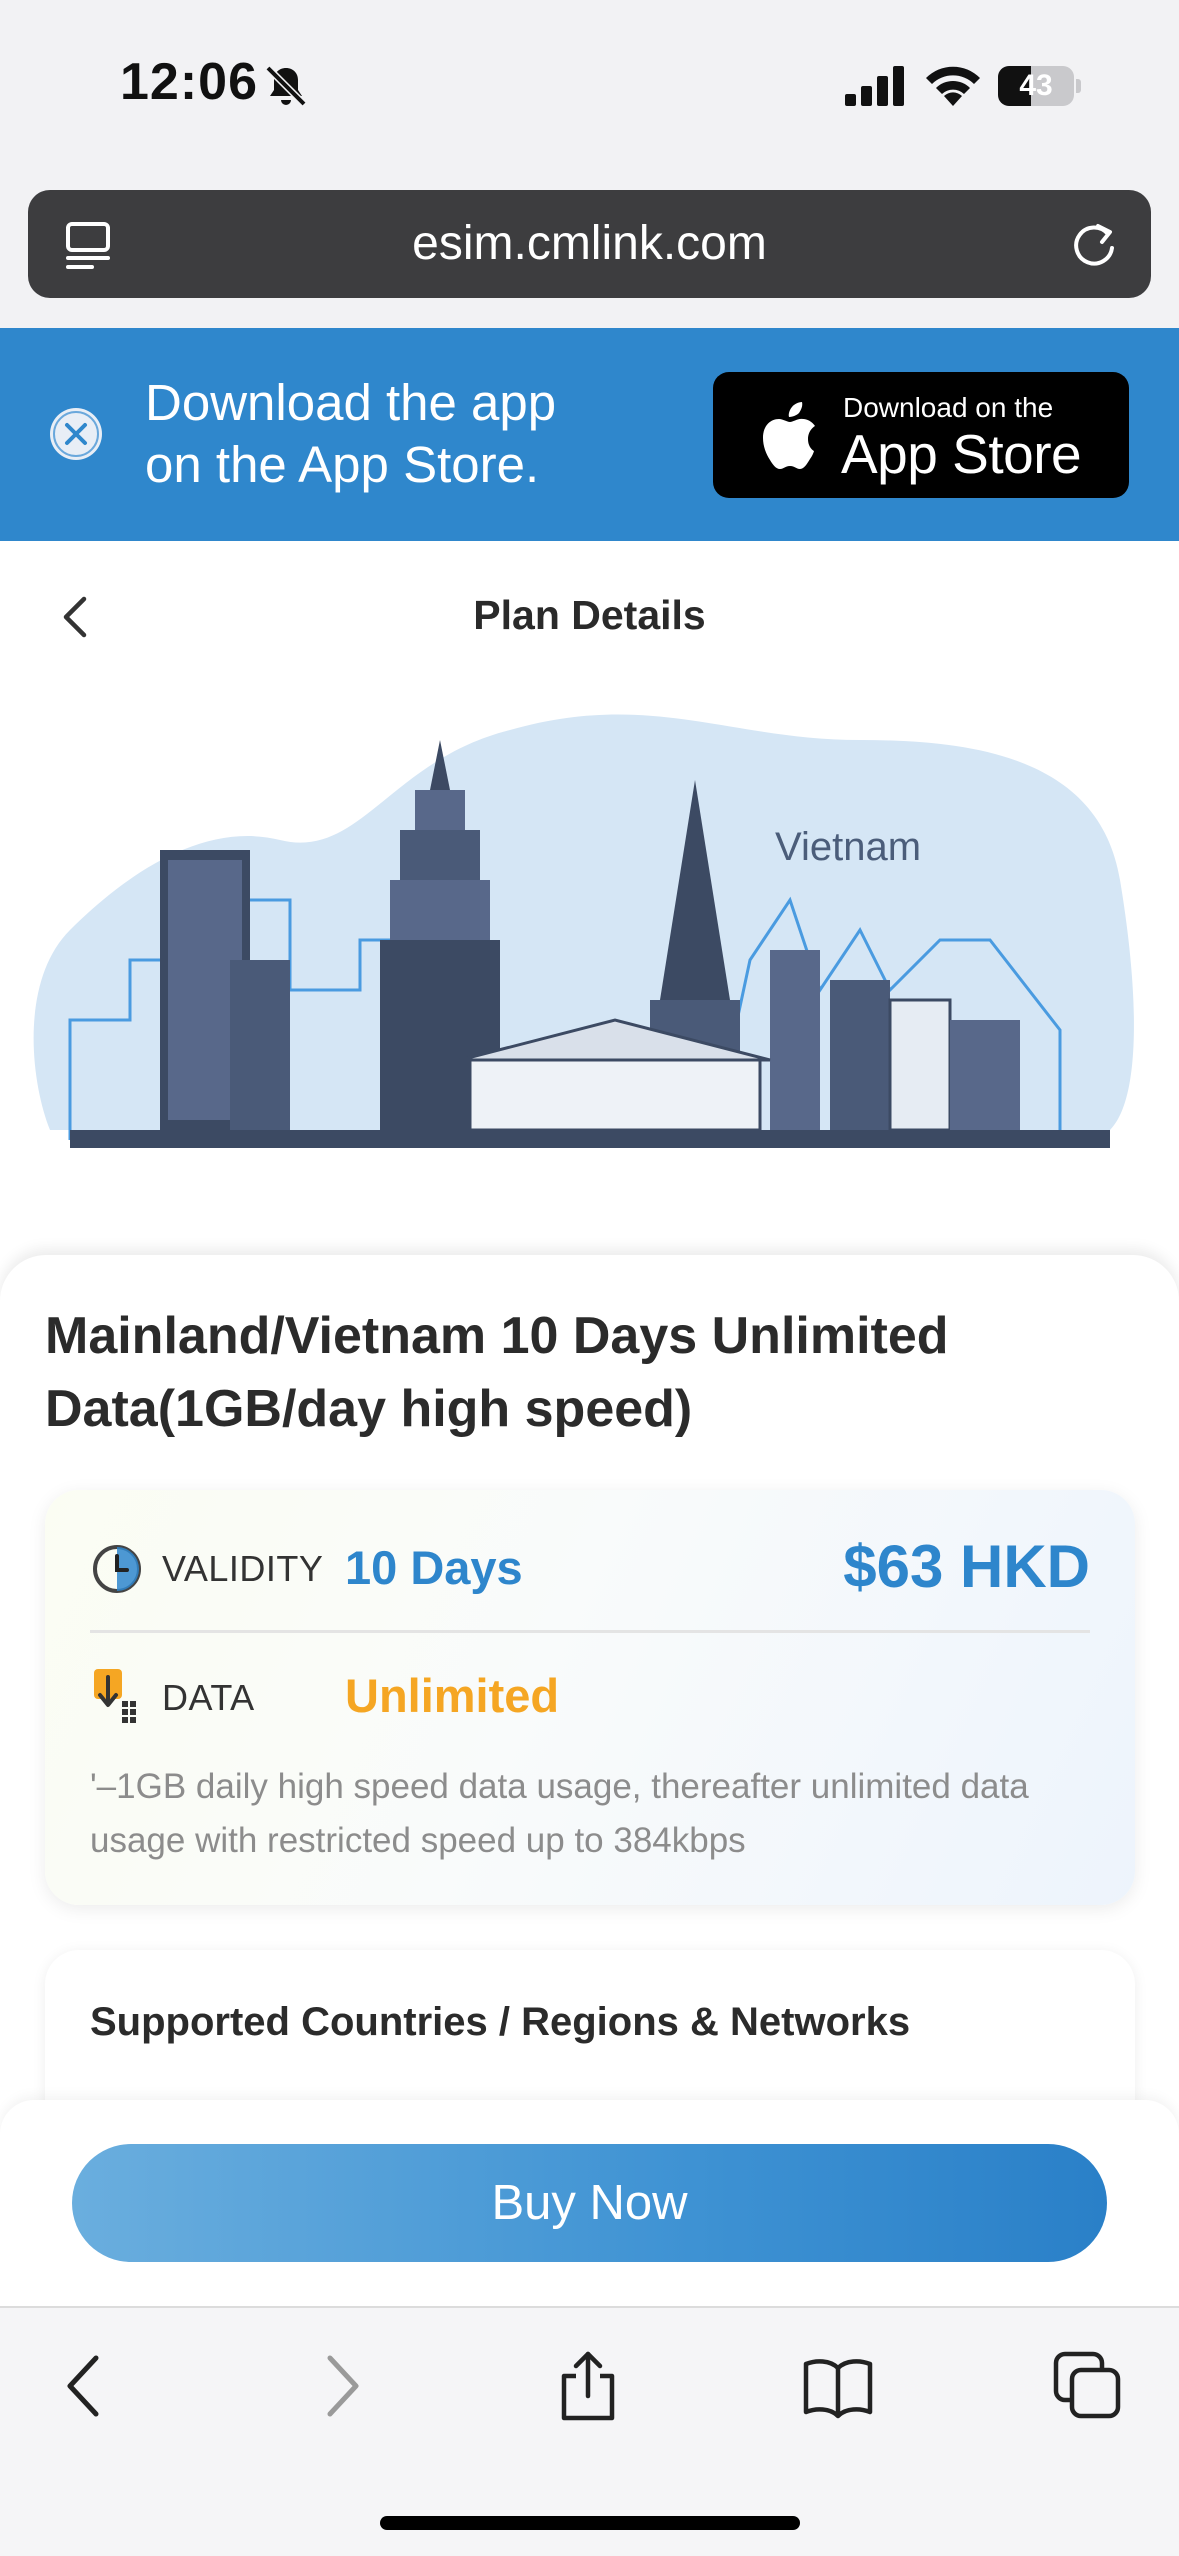  Describe the element at coordinates (243, 1568) in the screenshot. I see `validity-label: VALIDITY` at that location.